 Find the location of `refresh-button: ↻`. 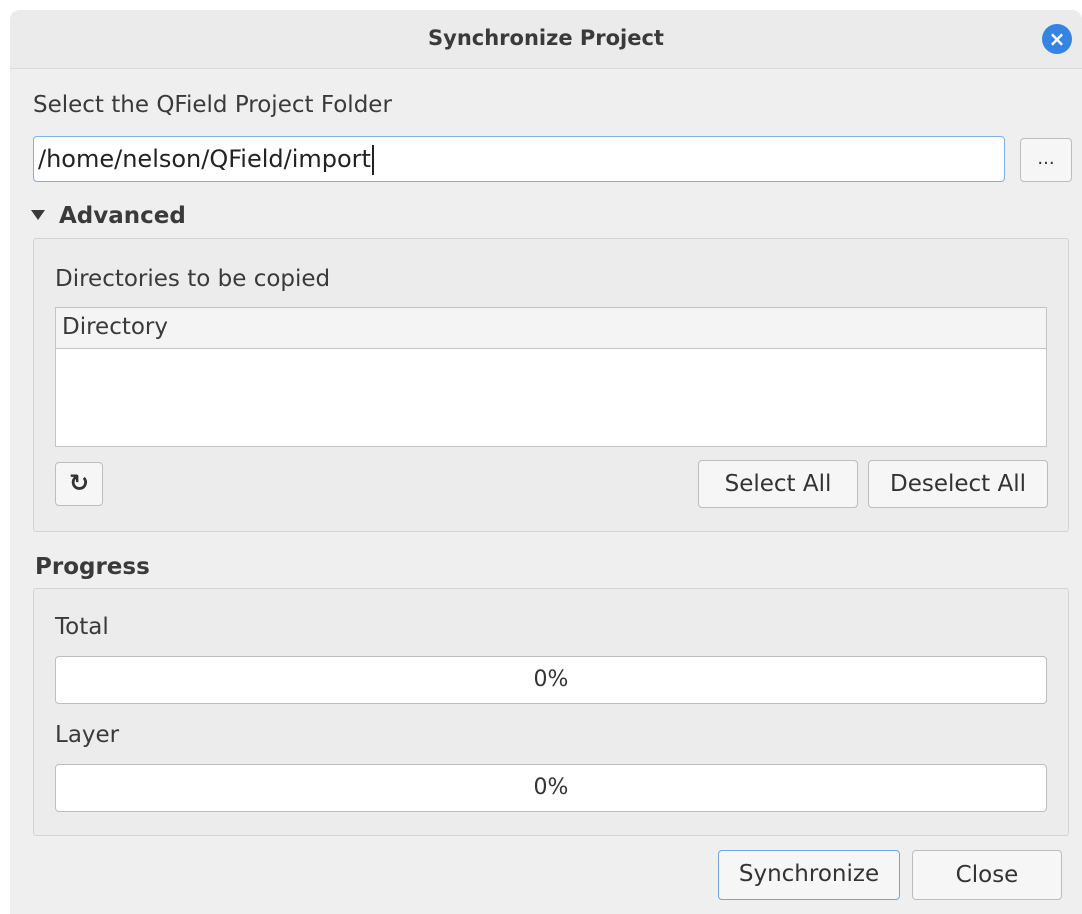

refresh-button: ↻ is located at coordinates (79, 484).